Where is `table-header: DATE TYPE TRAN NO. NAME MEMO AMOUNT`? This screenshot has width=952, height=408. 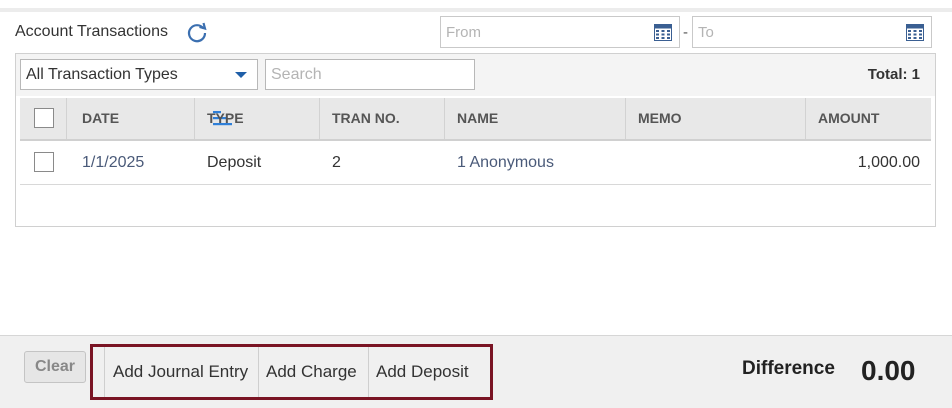
table-header: DATE TYPE TRAN NO. NAME MEMO AMOUNT is located at coordinates (475, 119).